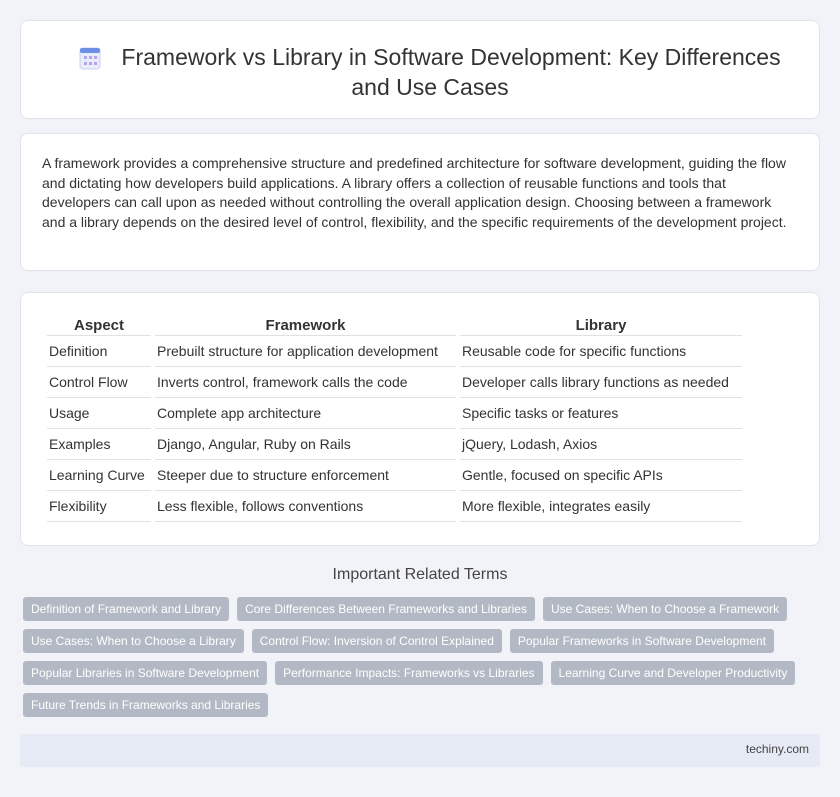 This screenshot has height=797, width=840. Describe the element at coordinates (305, 413) in the screenshot. I see `row-framework: Complete app architecture` at that location.